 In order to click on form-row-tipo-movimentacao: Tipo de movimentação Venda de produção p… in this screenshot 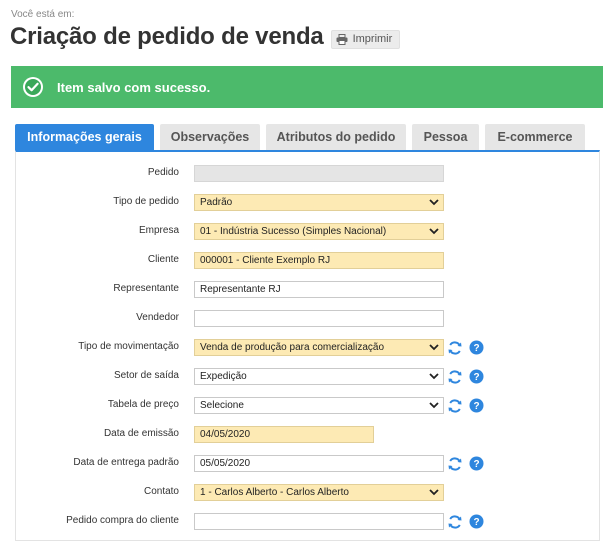, I will do `click(307, 348)`.